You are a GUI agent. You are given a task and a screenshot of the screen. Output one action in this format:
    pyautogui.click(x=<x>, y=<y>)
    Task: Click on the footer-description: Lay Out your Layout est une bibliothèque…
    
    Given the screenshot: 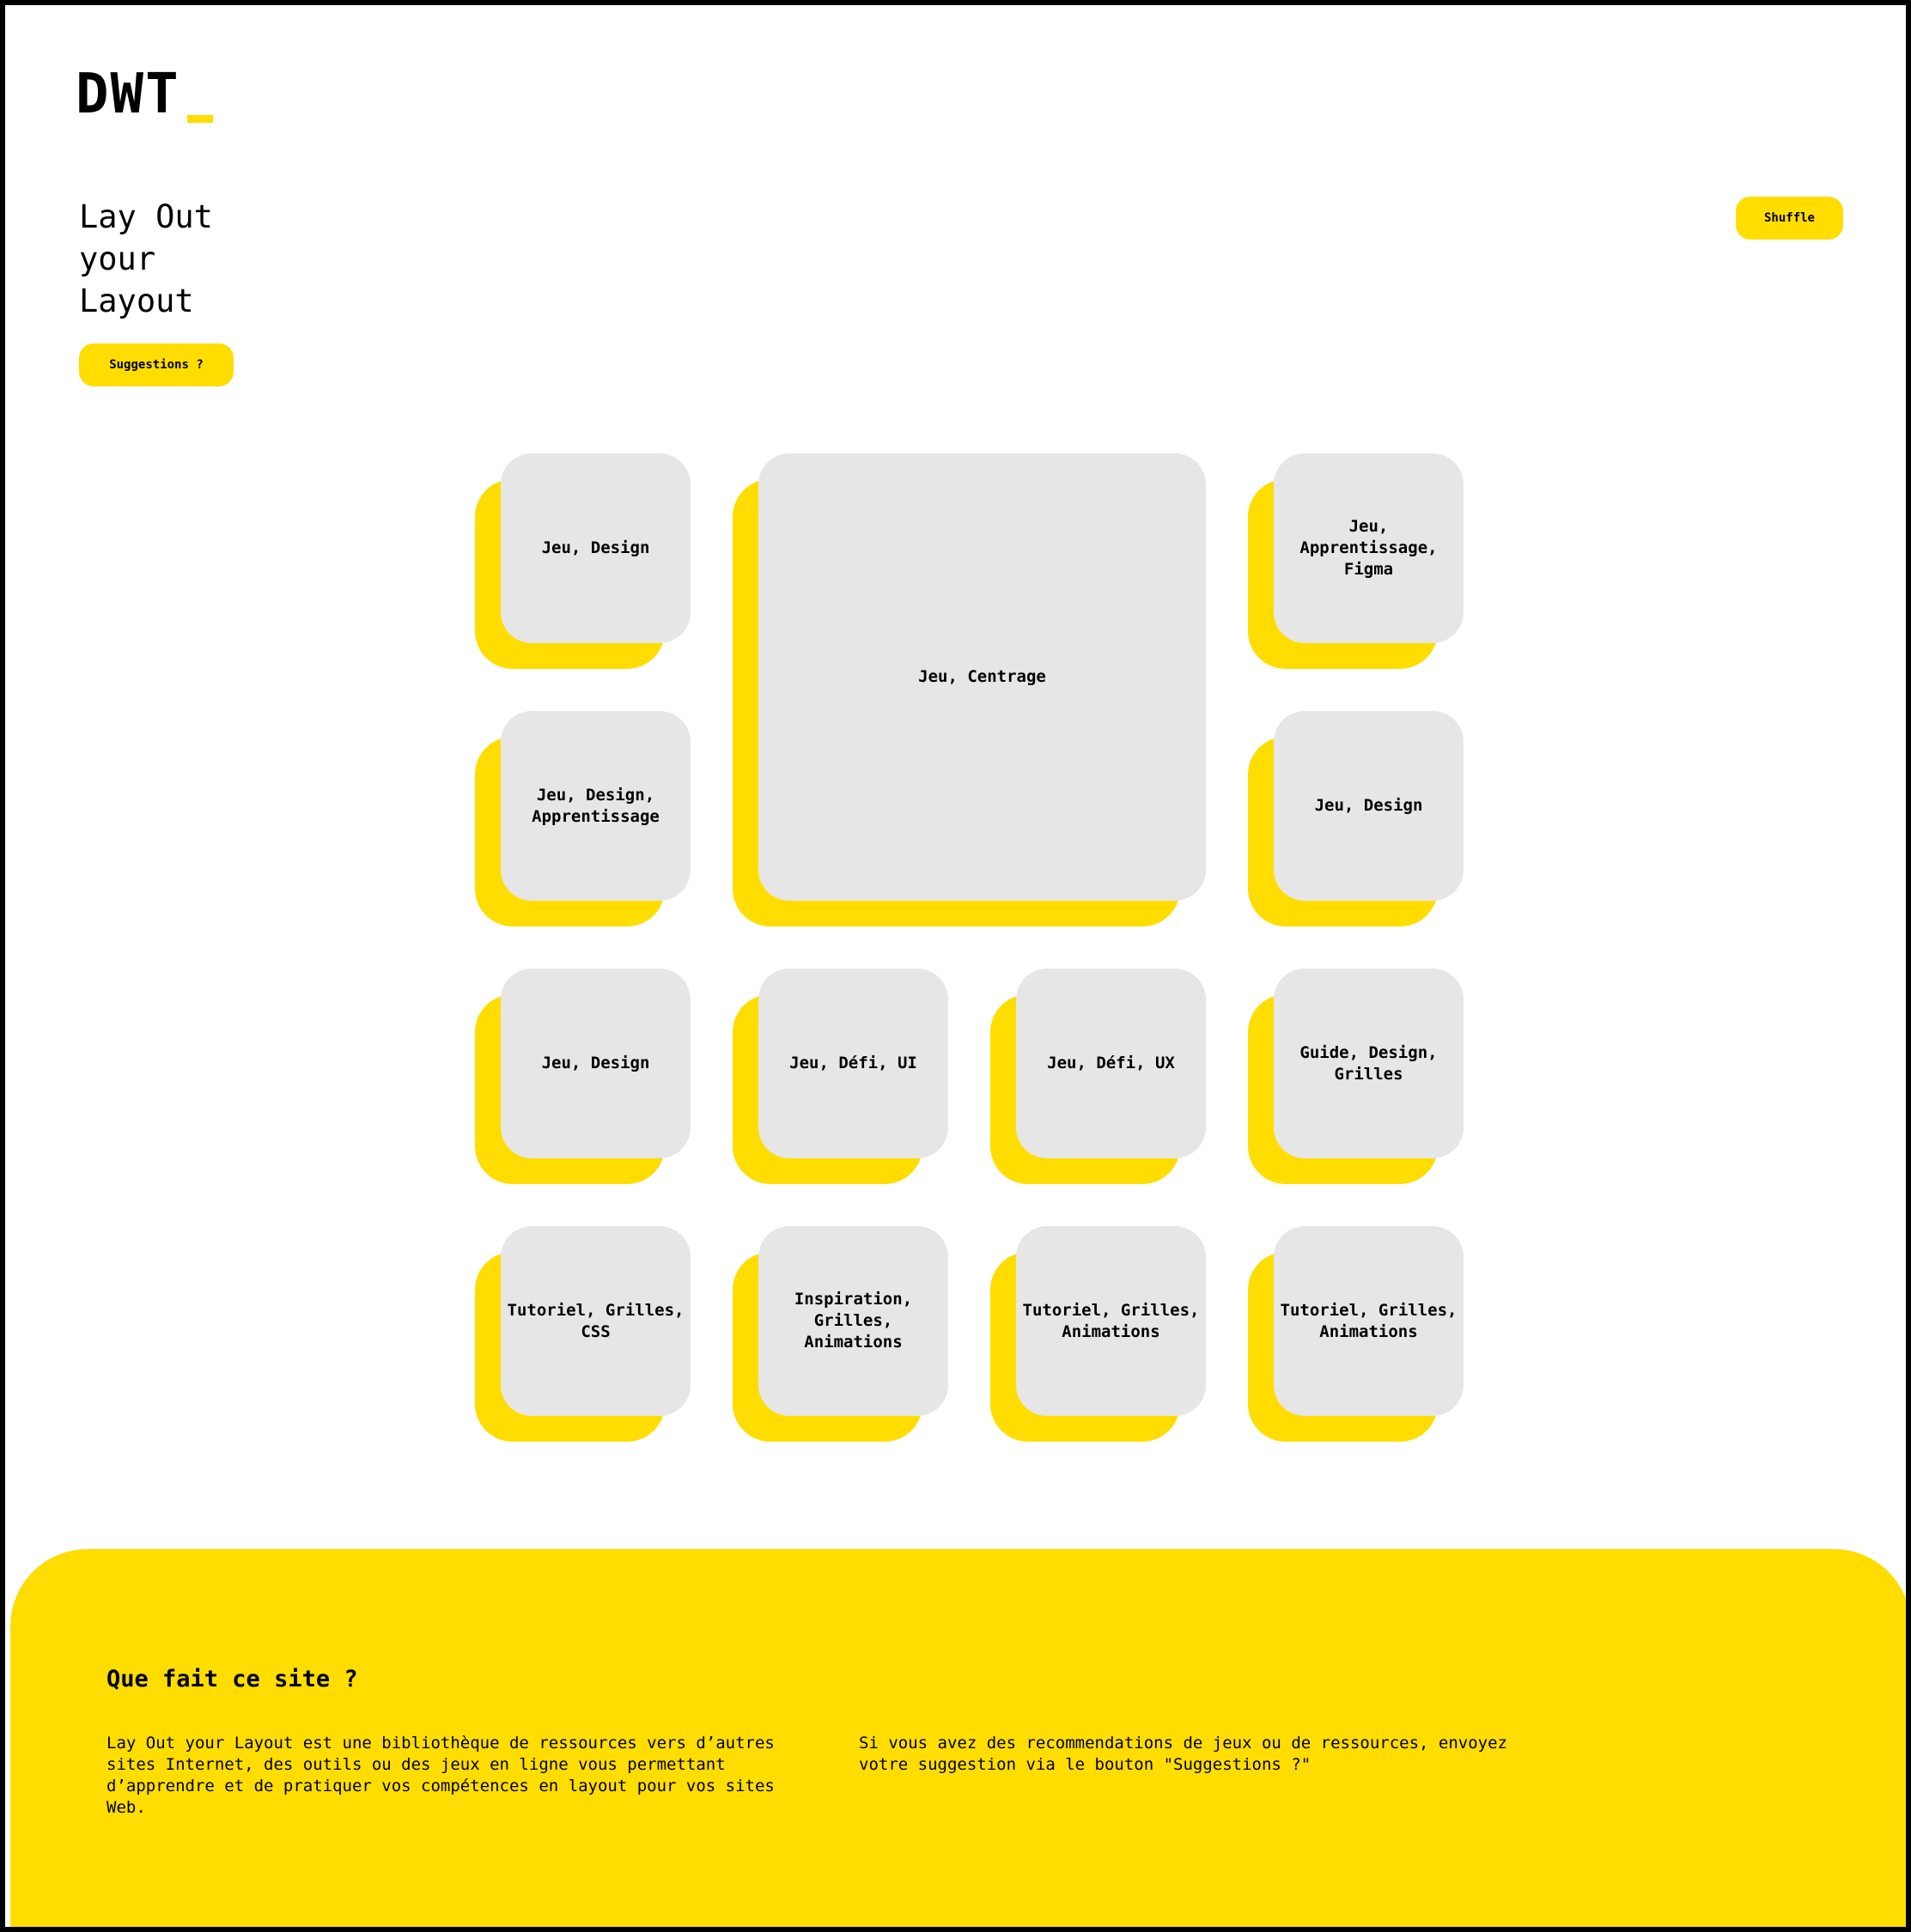 What is the action you would take?
    pyautogui.click(x=441, y=1776)
    